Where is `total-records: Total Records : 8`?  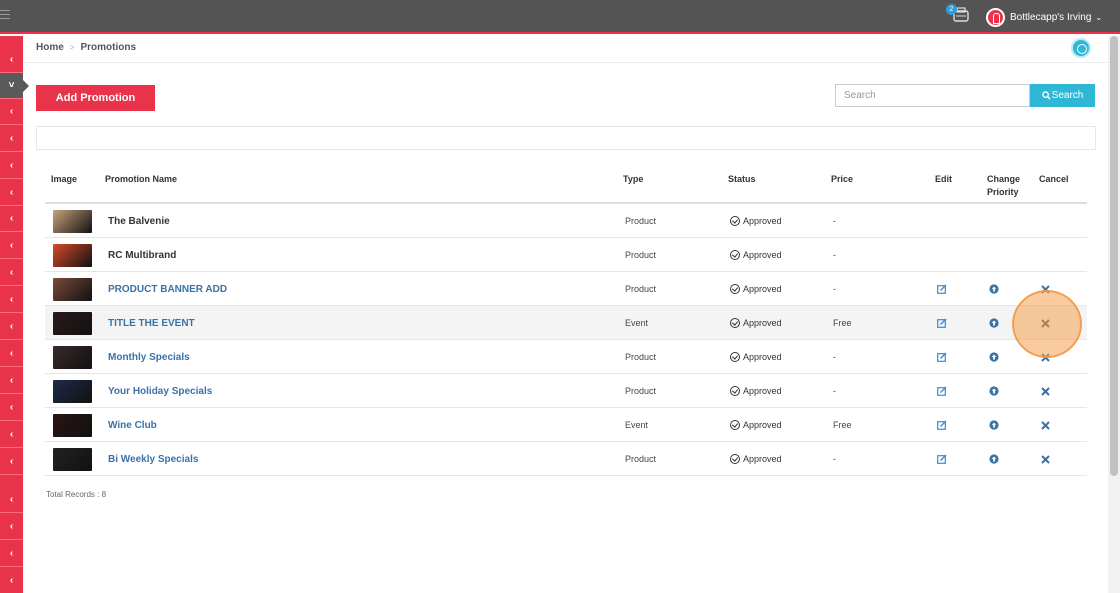 total-records: Total Records : 8 is located at coordinates (76, 494).